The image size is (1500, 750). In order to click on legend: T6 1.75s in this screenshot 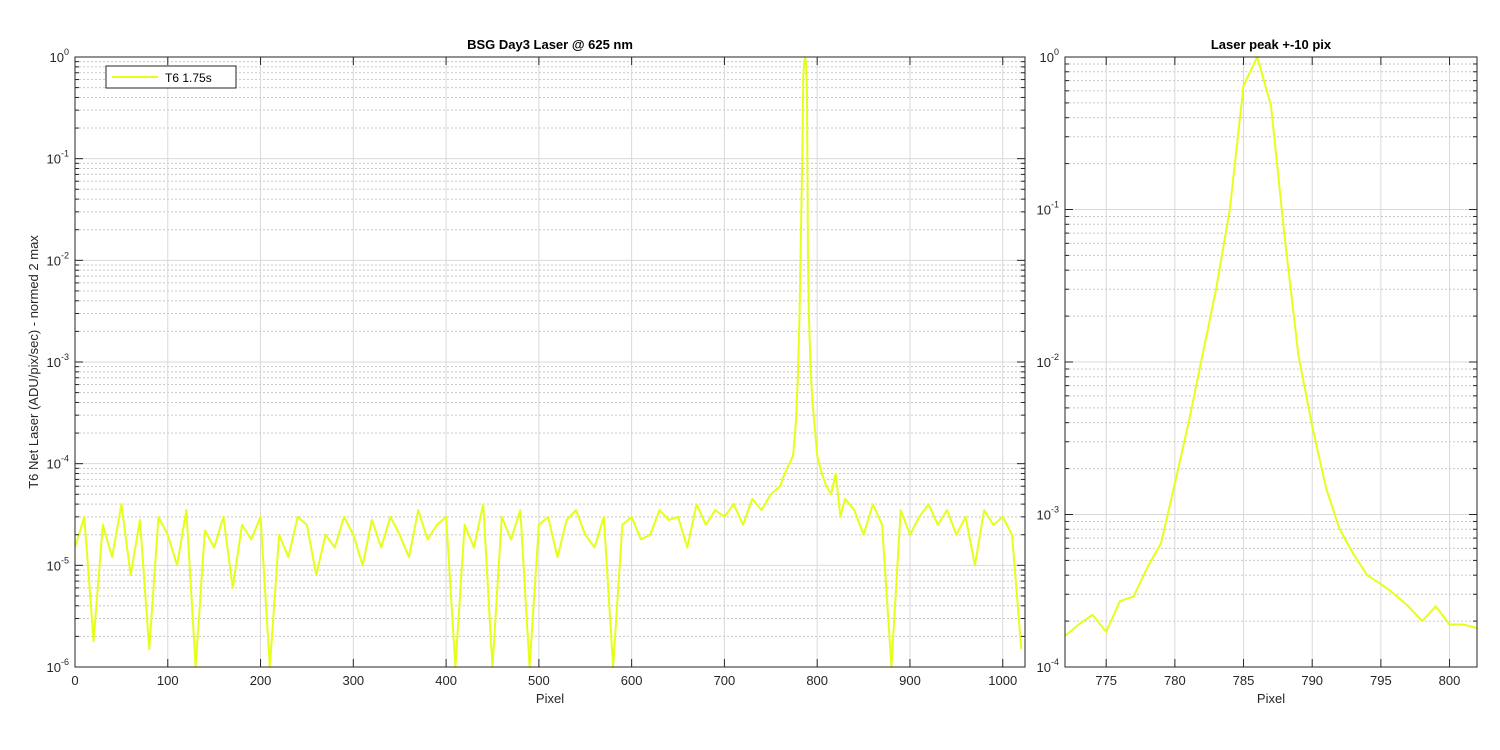, I will do `click(171, 77)`.